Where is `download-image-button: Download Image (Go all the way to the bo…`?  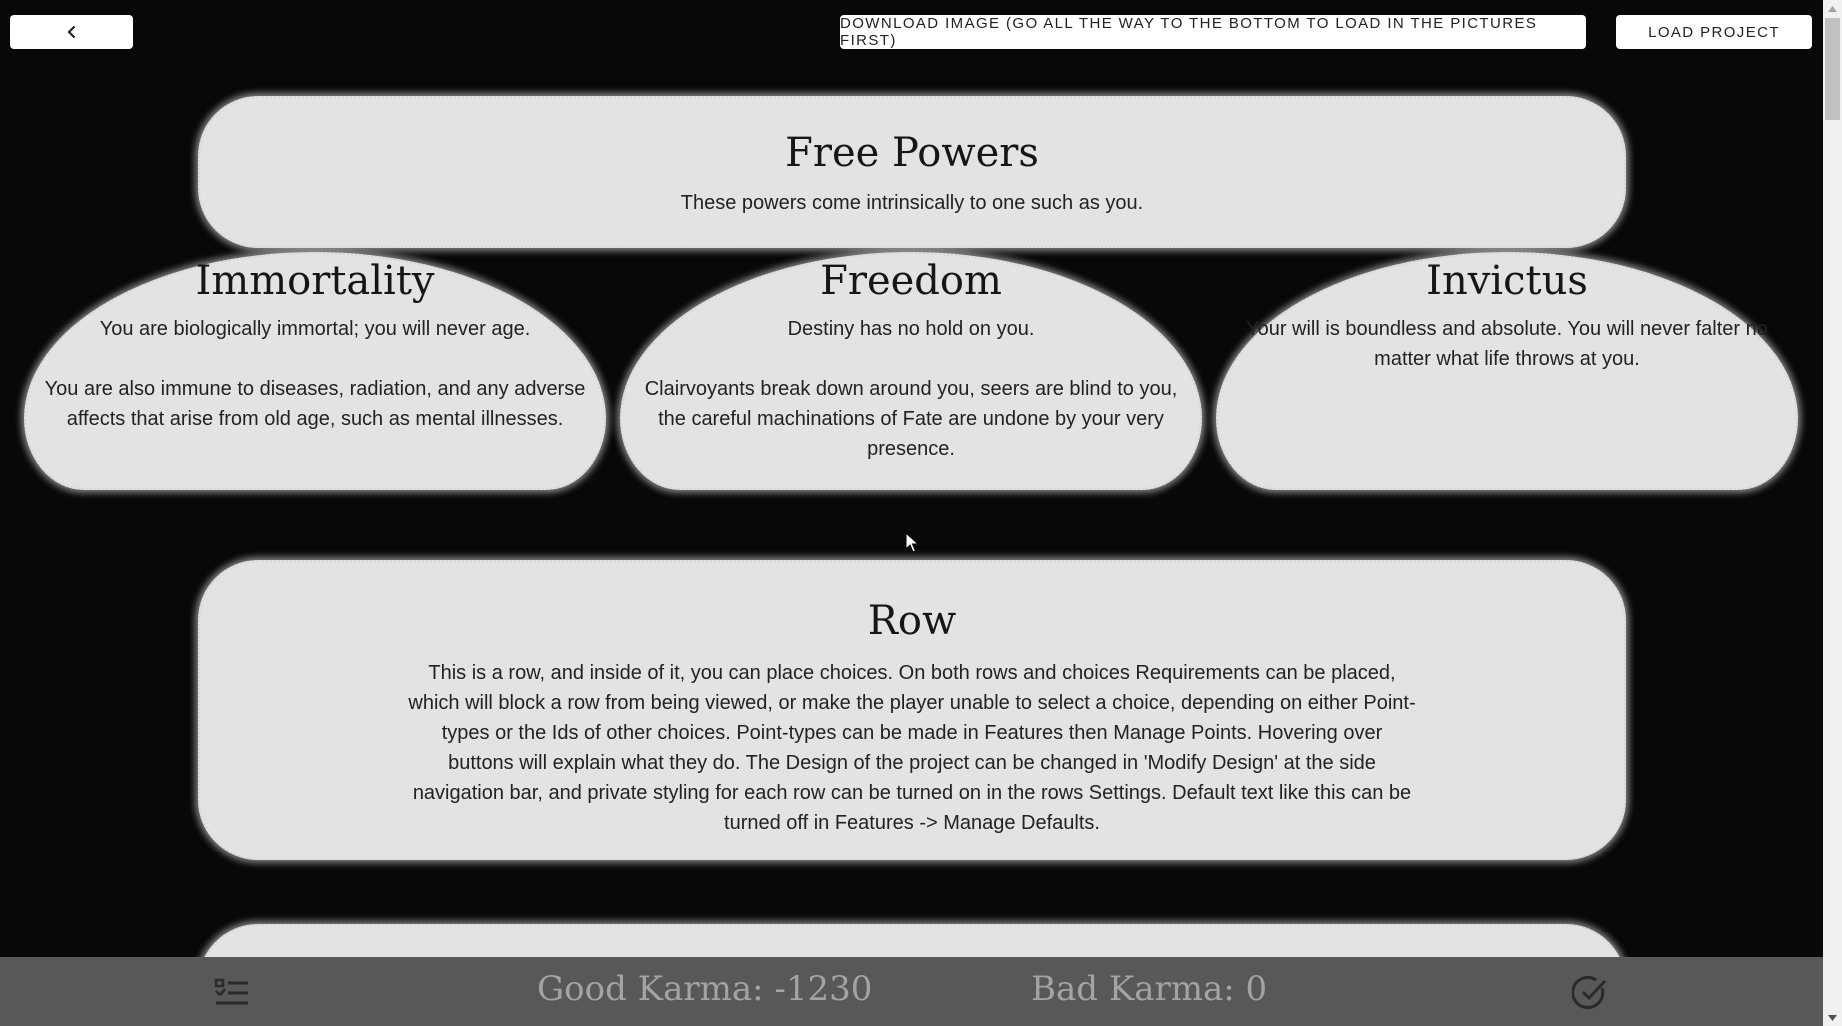
download-image-button: Download Image (Go all the way to the bo… is located at coordinates (1213, 32).